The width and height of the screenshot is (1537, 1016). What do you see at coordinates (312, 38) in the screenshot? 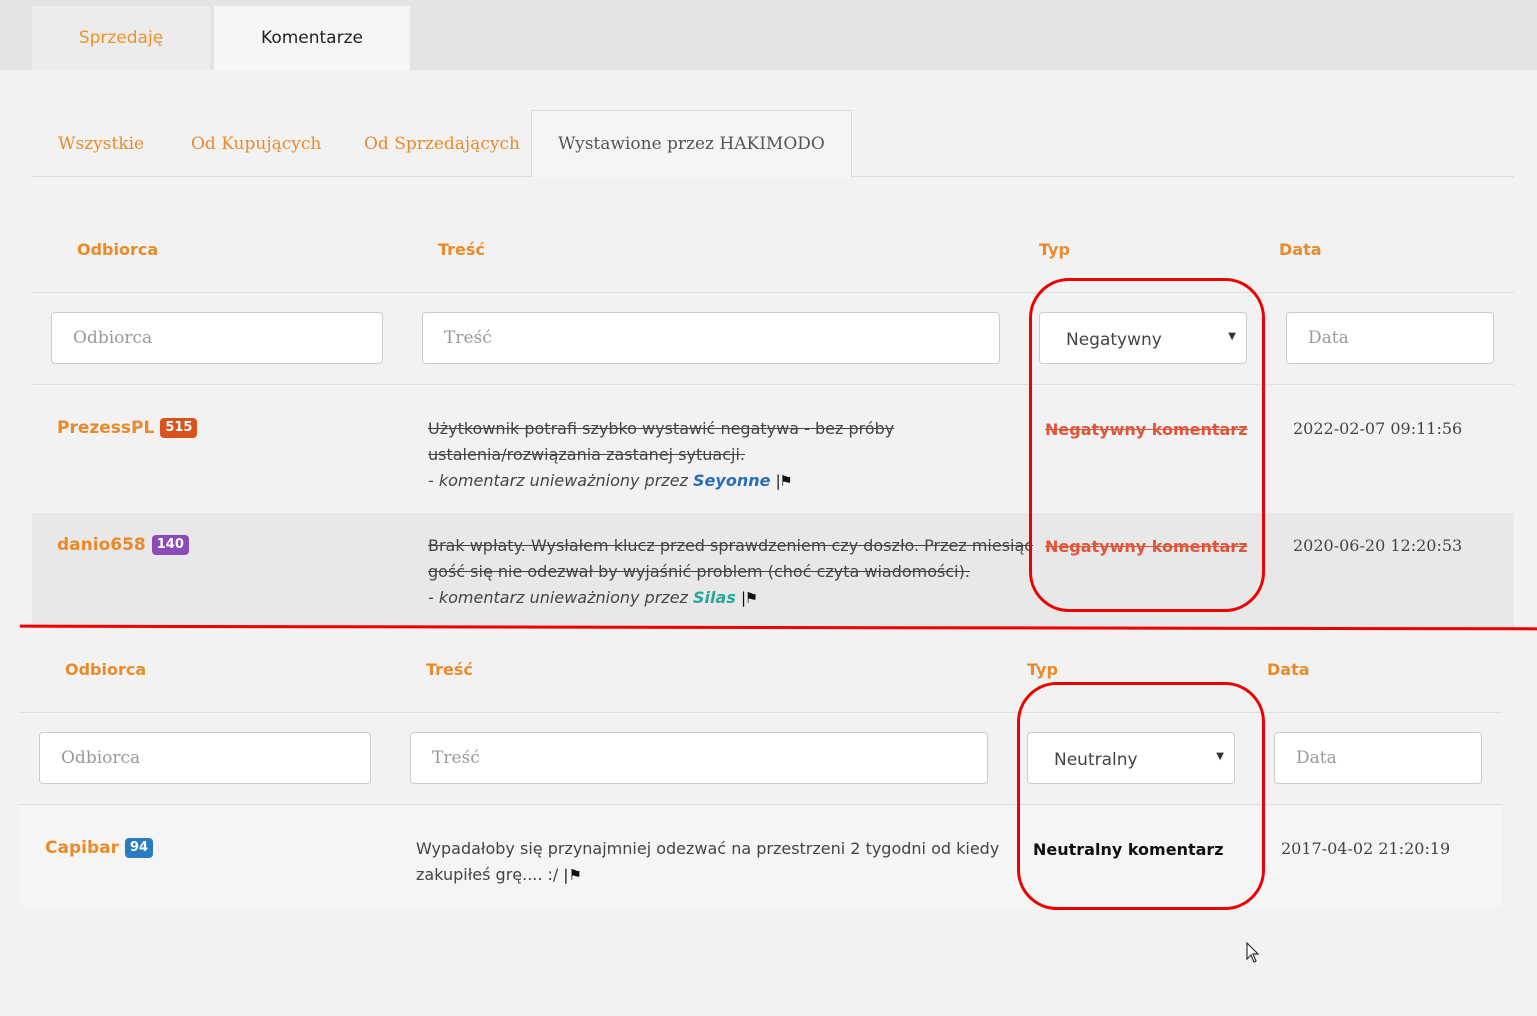
I see `tab-komentarze: Komentarze` at bounding box center [312, 38].